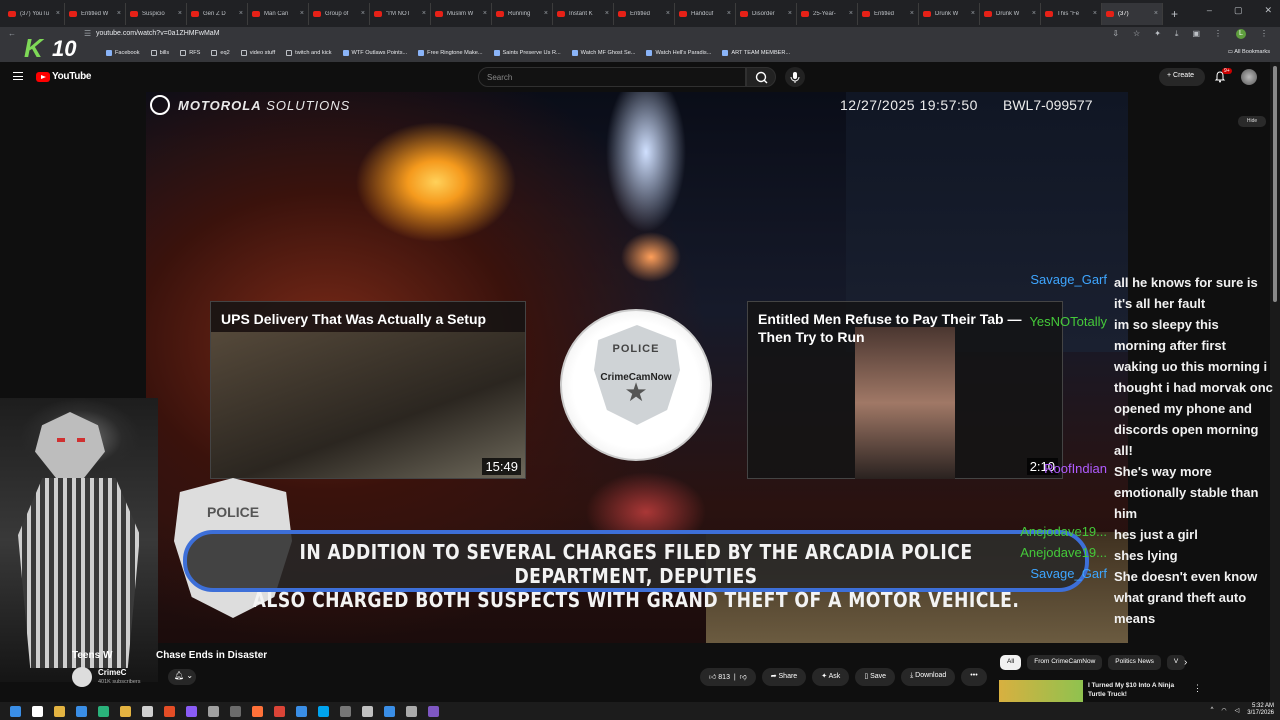 The height and width of the screenshot is (720, 1280). What do you see at coordinates (82, 677) in the screenshot?
I see `channel-avatar` at bounding box center [82, 677].